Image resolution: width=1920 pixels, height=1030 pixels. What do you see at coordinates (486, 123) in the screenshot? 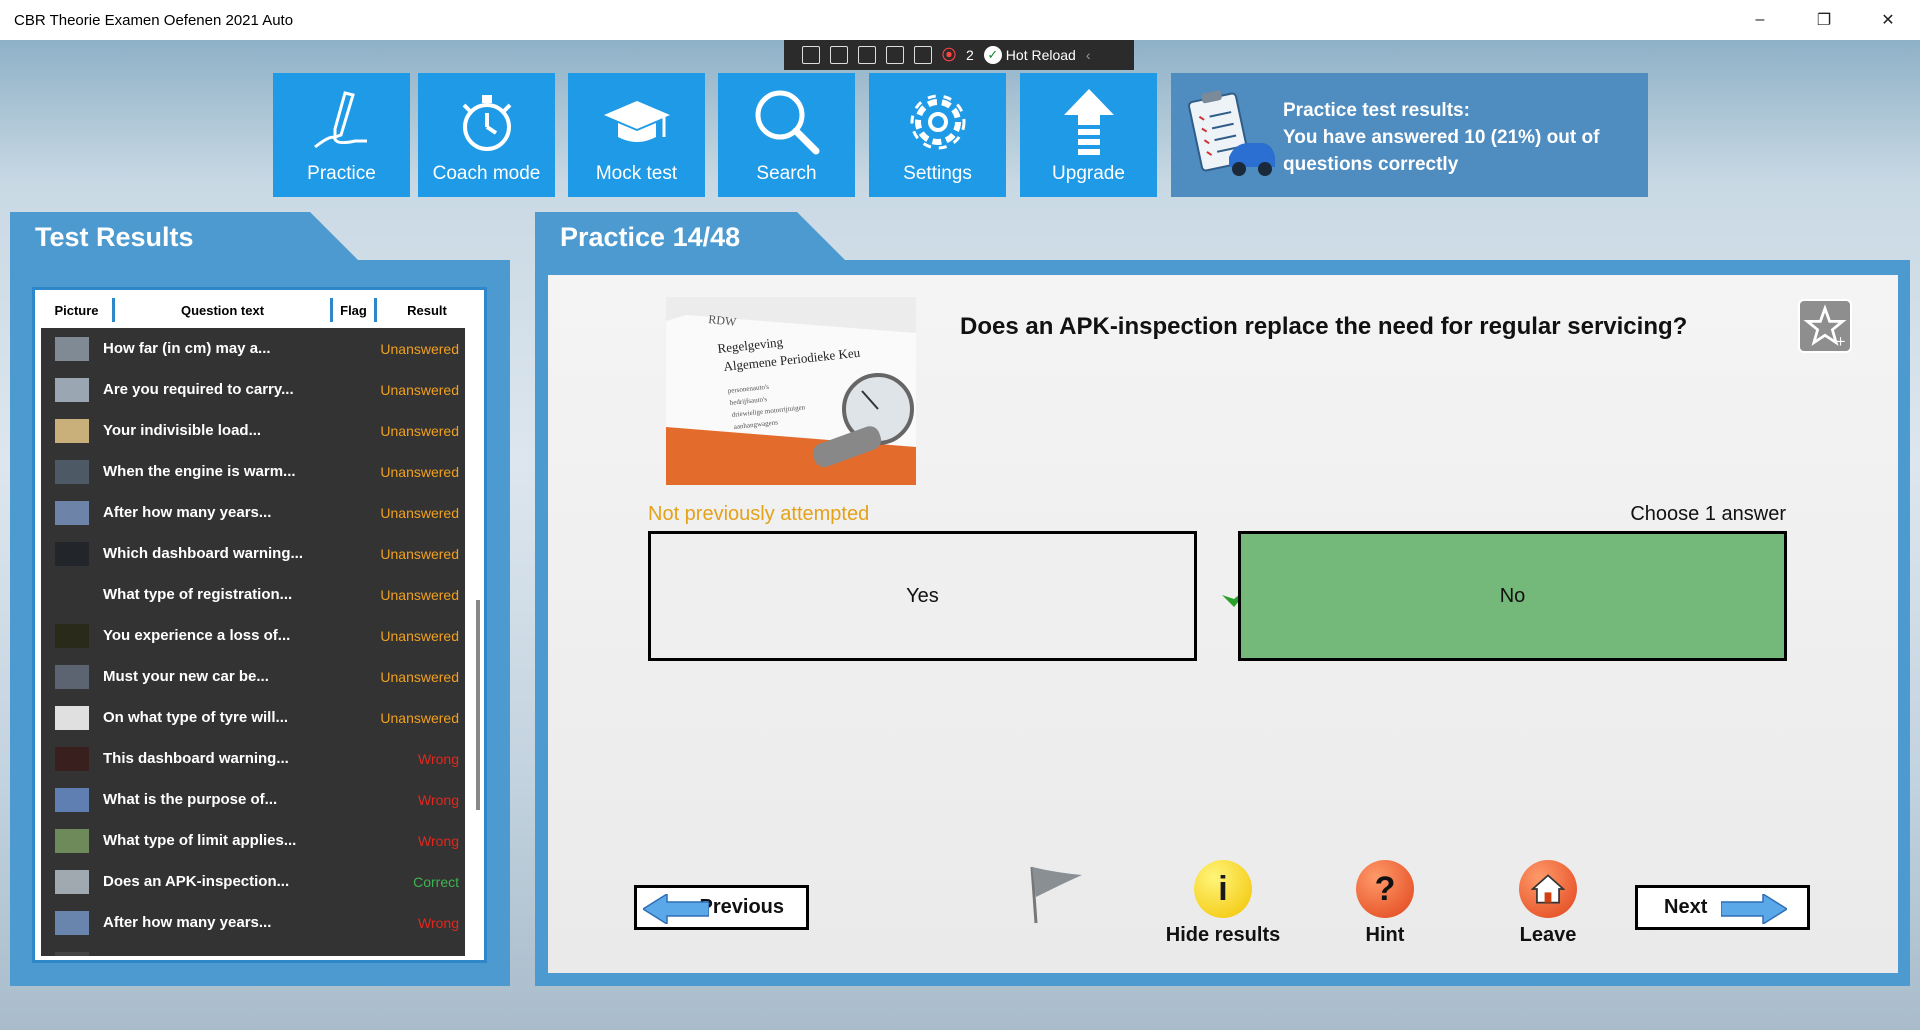
I see `stopwatch-icon` at bounding box center [486, 123].